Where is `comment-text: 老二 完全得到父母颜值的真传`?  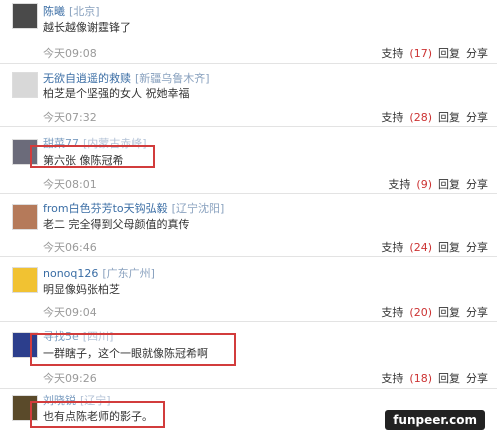
comment-text: 老二 完全得到父母颜值的真传 is located at coordinates (116, 224).